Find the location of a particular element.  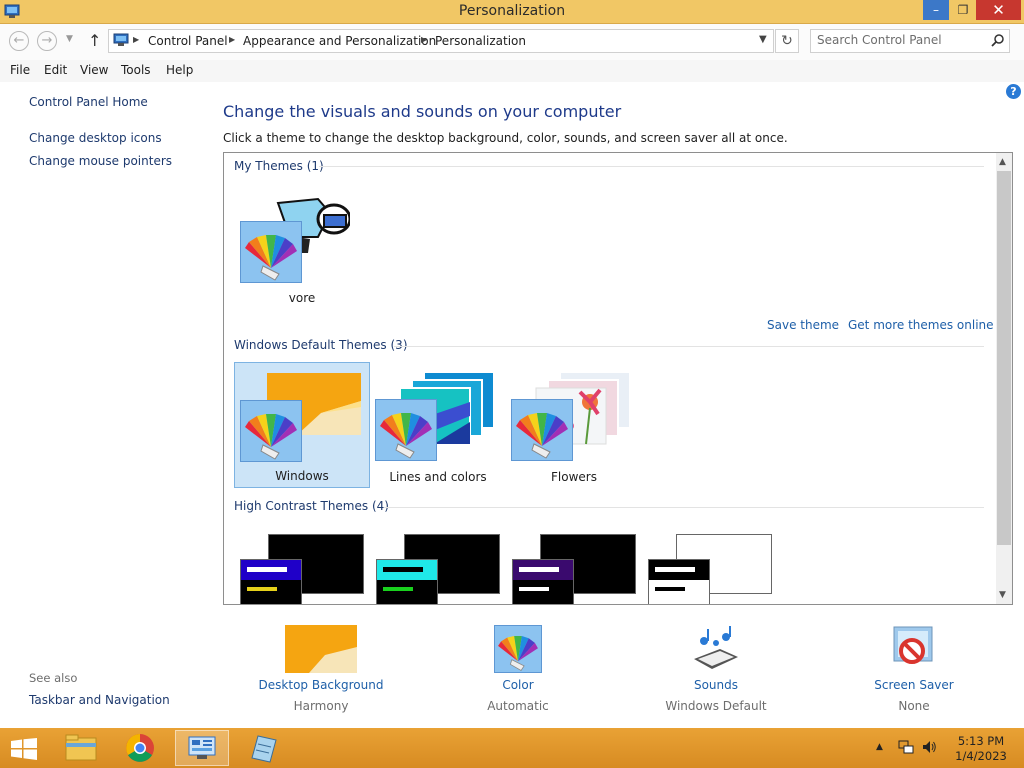

volume-icon is located at coordinates (929, 747).